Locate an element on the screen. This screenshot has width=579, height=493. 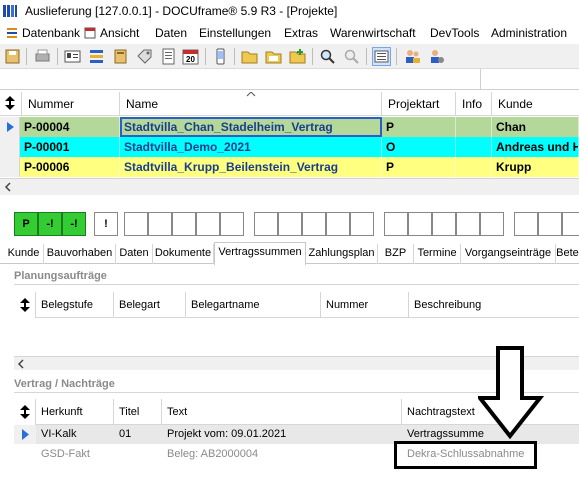
column-header-belegartname: Belegartname is located at coordinates (253, 305).